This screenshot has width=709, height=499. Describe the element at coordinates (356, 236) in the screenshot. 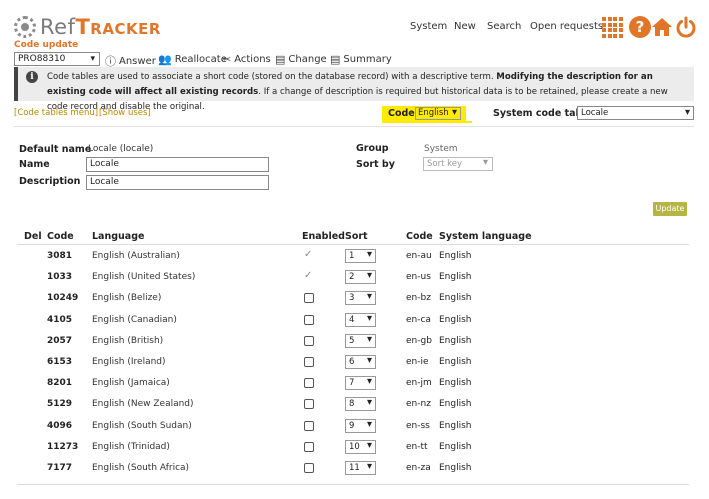

I see `column-sort: Sort` at that location.